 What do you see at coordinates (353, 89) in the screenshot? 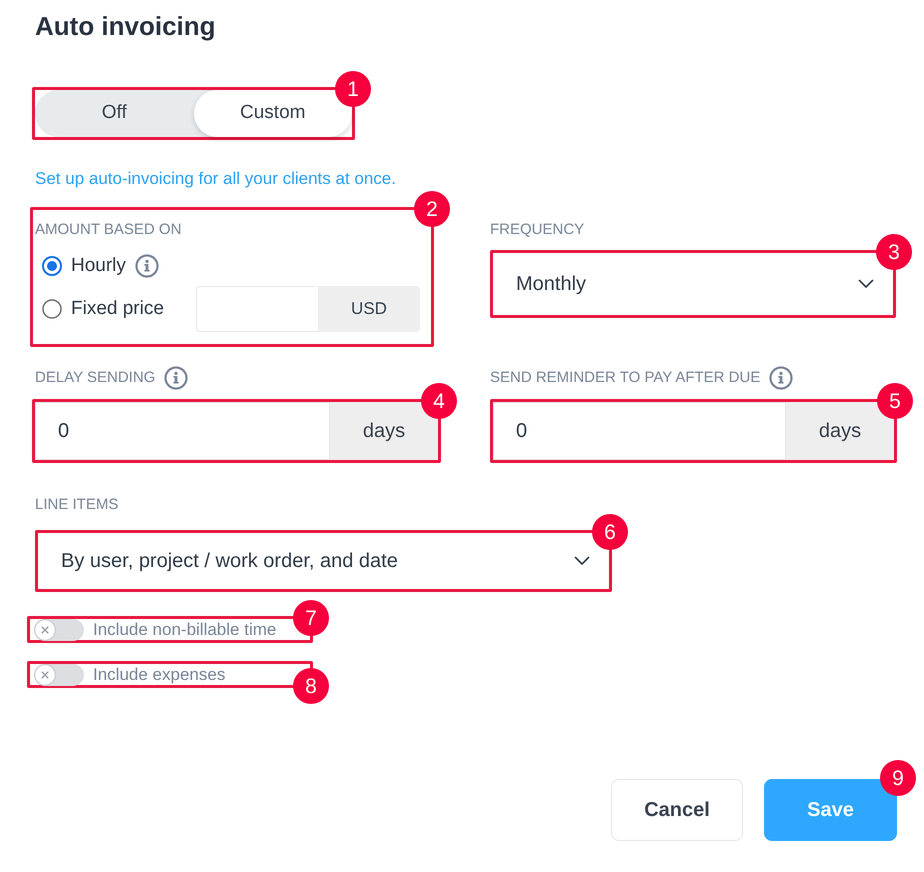
I see `annotation-badge: 1` at bounding box center [353, 89].